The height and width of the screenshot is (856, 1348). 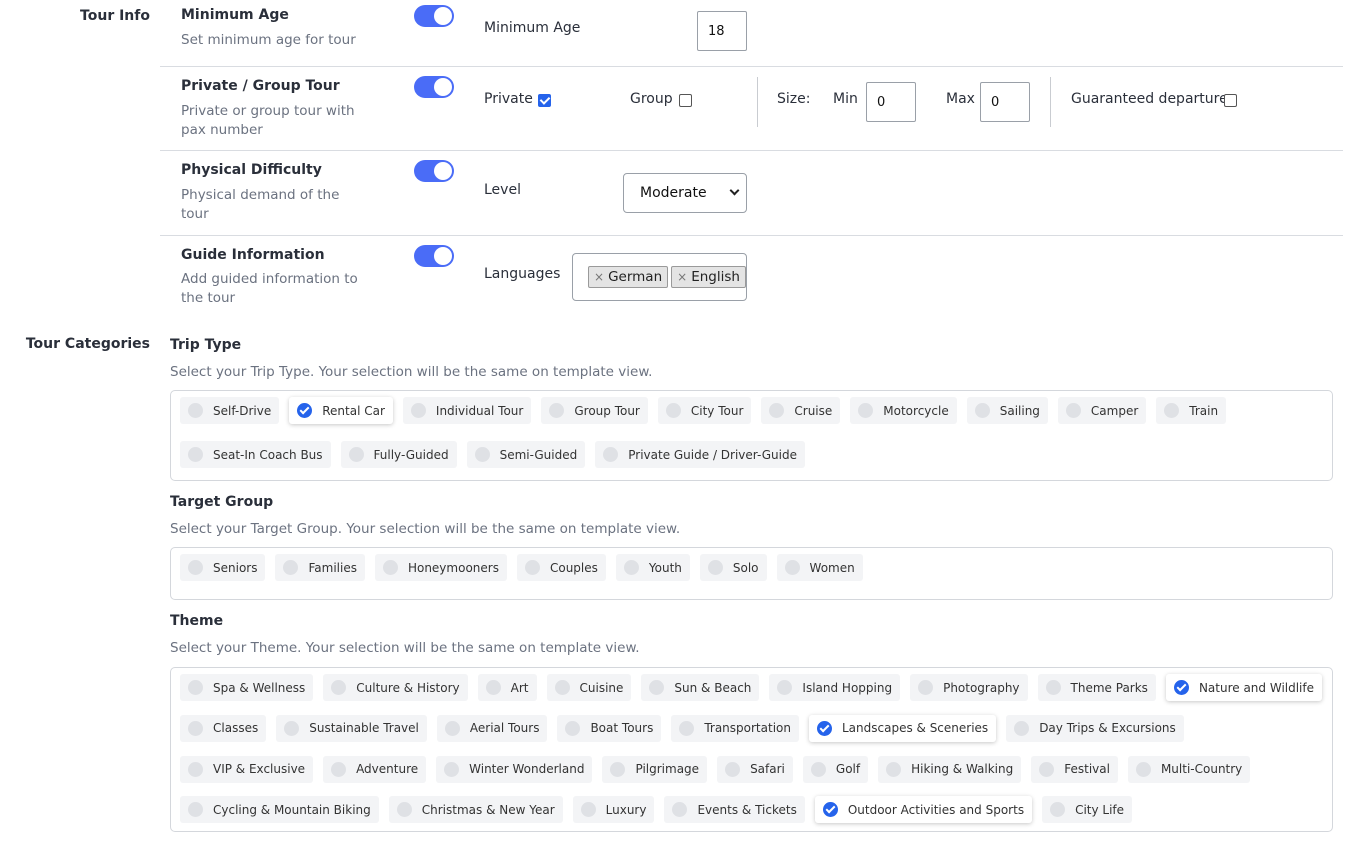 What do you see at coordinates (1007, 410) in the screenshot?
I see `category-option: Sailing` at bounding box center [1007, 410].